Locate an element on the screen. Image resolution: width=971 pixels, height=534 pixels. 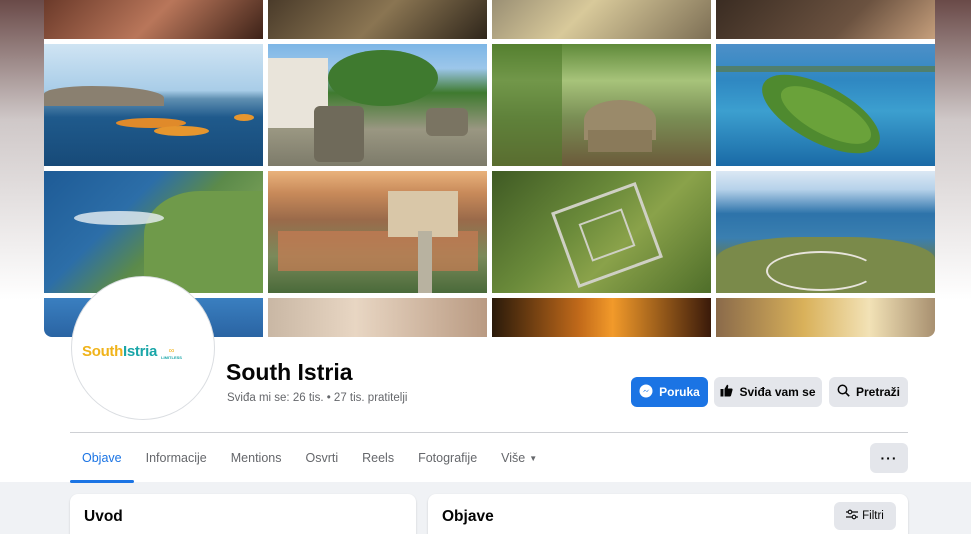
search-icon is located at coordinates (843, 392).